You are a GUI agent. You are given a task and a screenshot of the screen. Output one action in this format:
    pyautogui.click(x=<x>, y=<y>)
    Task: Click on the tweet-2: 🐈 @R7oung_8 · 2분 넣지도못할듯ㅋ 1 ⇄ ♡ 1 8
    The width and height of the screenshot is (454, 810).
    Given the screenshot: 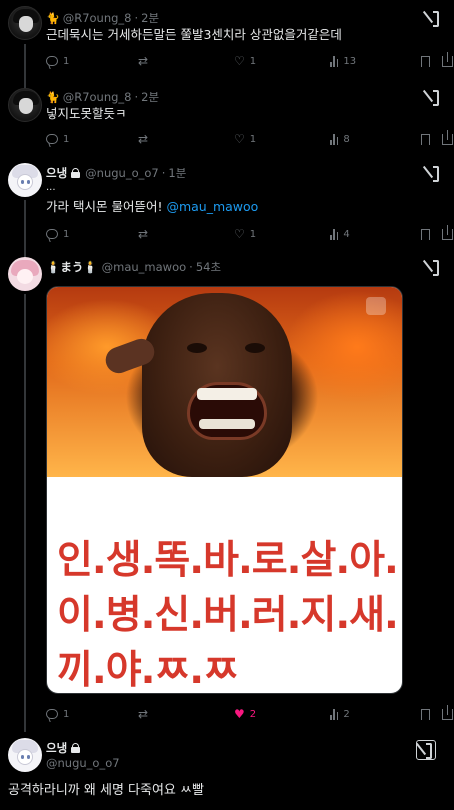 What is the action you would take?
    pyautogui.click(x=227, y=116)
    